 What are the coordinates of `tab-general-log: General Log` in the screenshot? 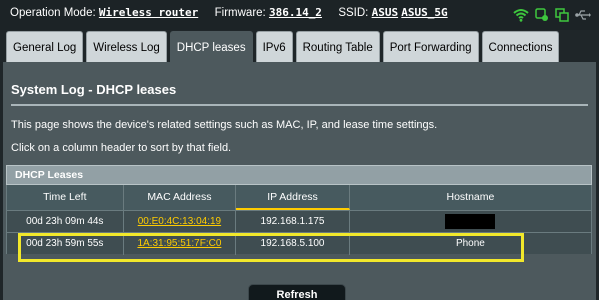 It's located at (45, 46).